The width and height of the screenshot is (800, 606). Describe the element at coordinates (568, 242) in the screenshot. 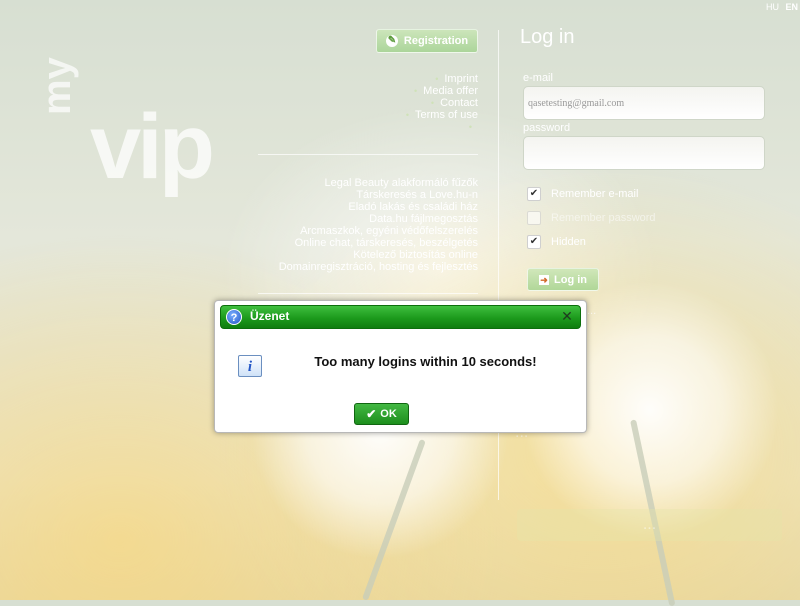

I see `hidden-label: Hidden` at that location.